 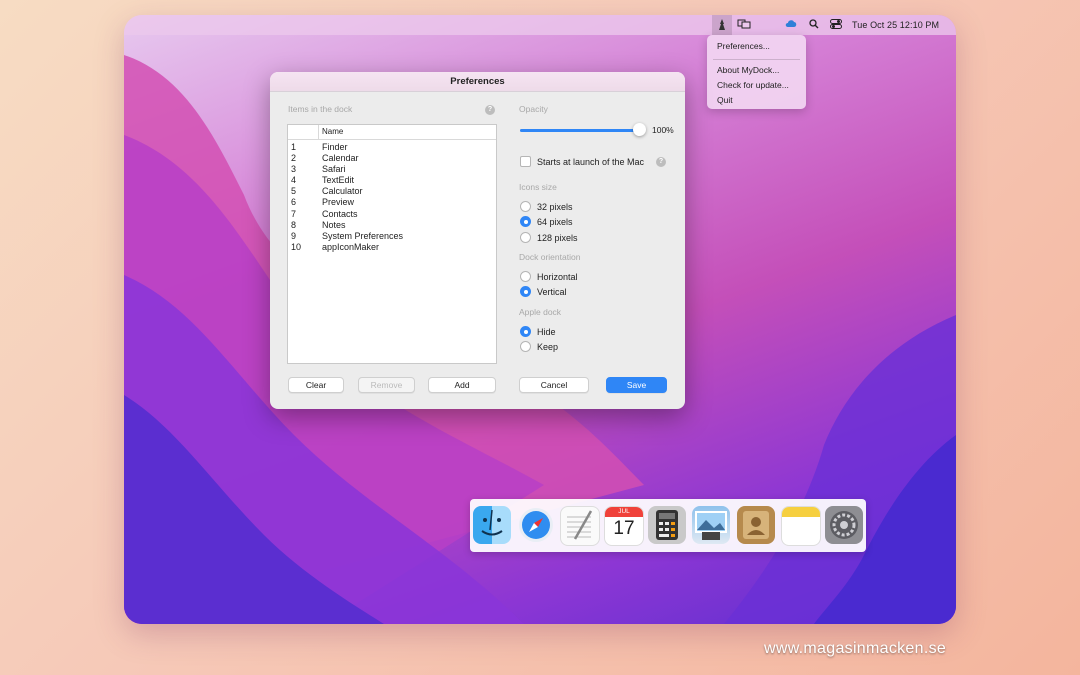 What do you see at coordinates (386, 385) in the screenshot?
I see `remove-button: Remove` at bounding box center [386, 385].